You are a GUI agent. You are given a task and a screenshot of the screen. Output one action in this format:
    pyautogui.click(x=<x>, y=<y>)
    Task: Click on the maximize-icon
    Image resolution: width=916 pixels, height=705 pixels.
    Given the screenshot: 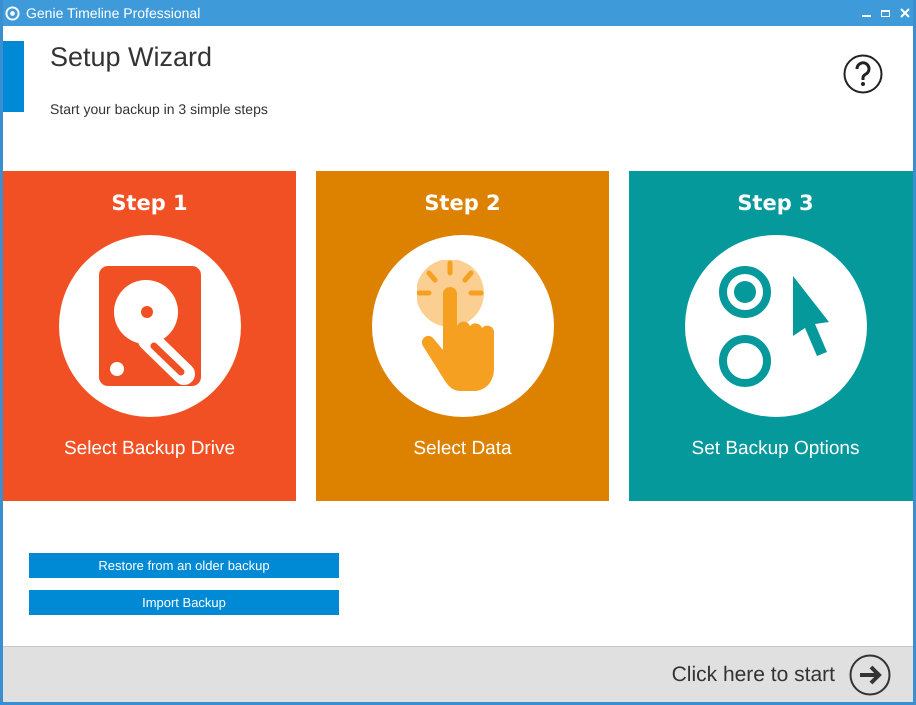 What is the action you would take?
    pyautogui.click(x=885, y=13)
    